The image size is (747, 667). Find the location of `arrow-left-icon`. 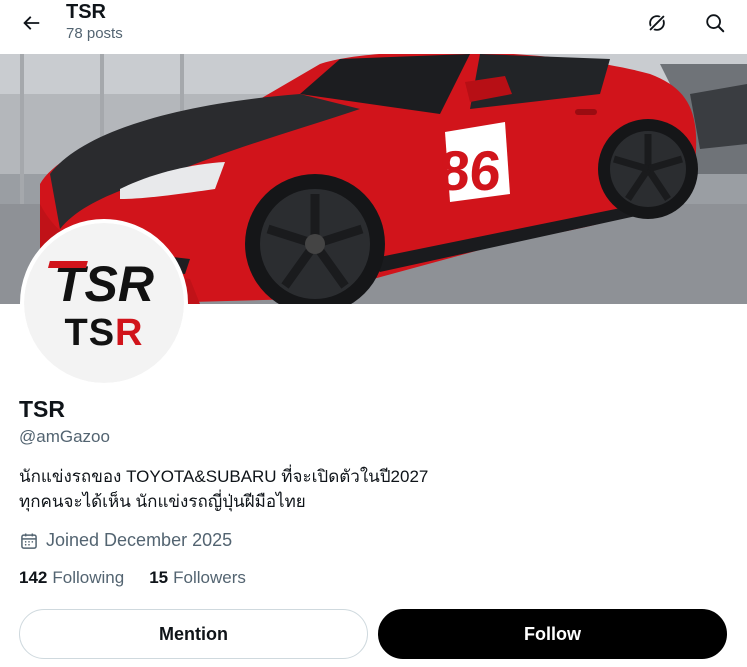

arrow-left-icon is located at coordinates (31, 23).